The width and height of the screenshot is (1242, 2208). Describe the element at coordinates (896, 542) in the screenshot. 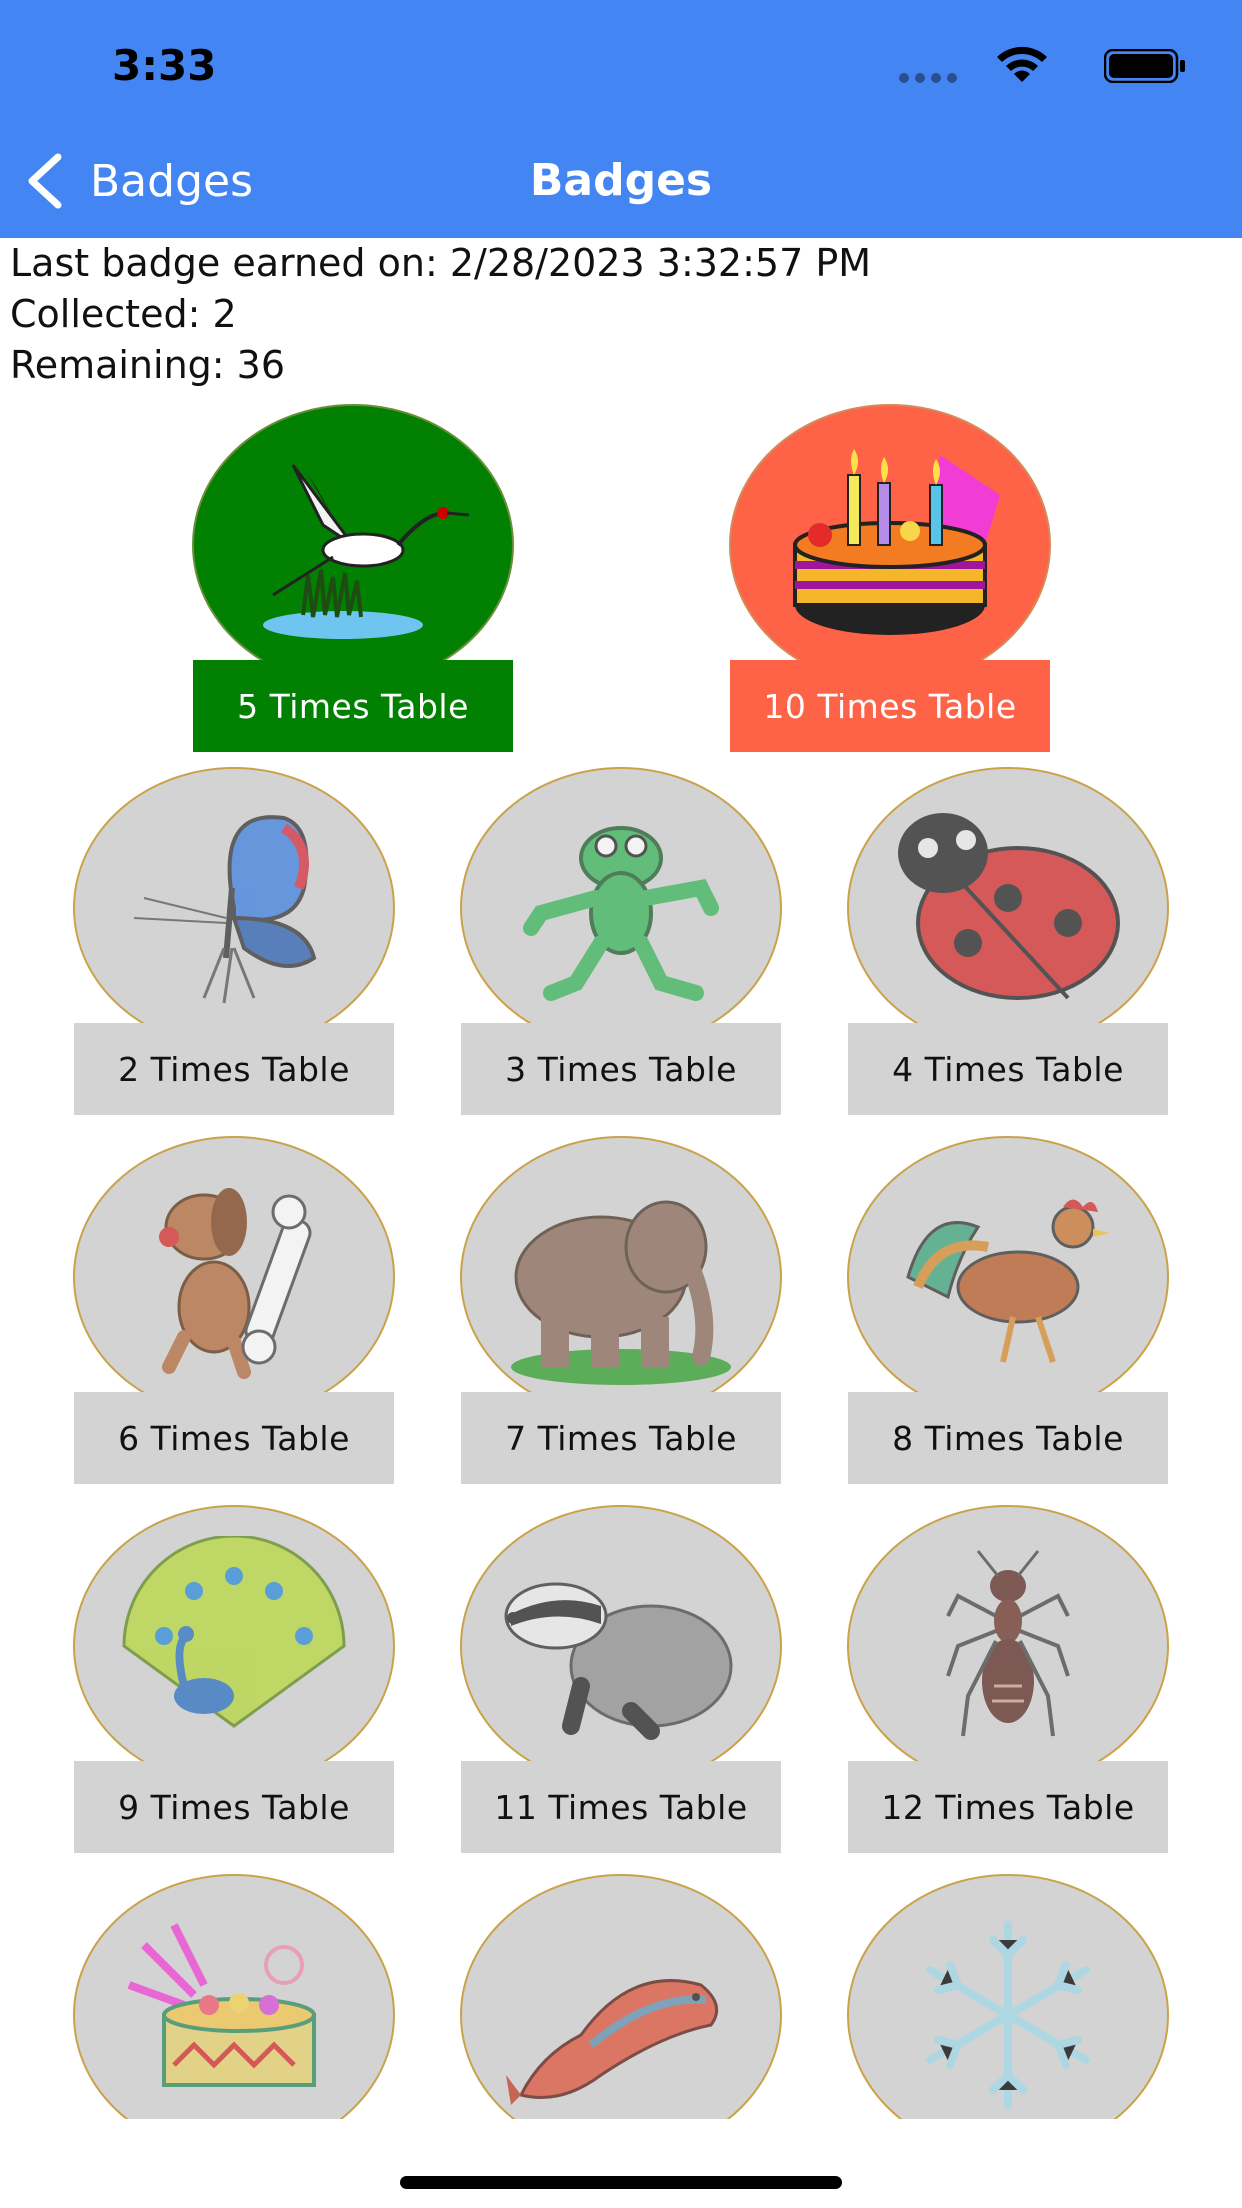

I see `birthday-cake-icon` at that location.